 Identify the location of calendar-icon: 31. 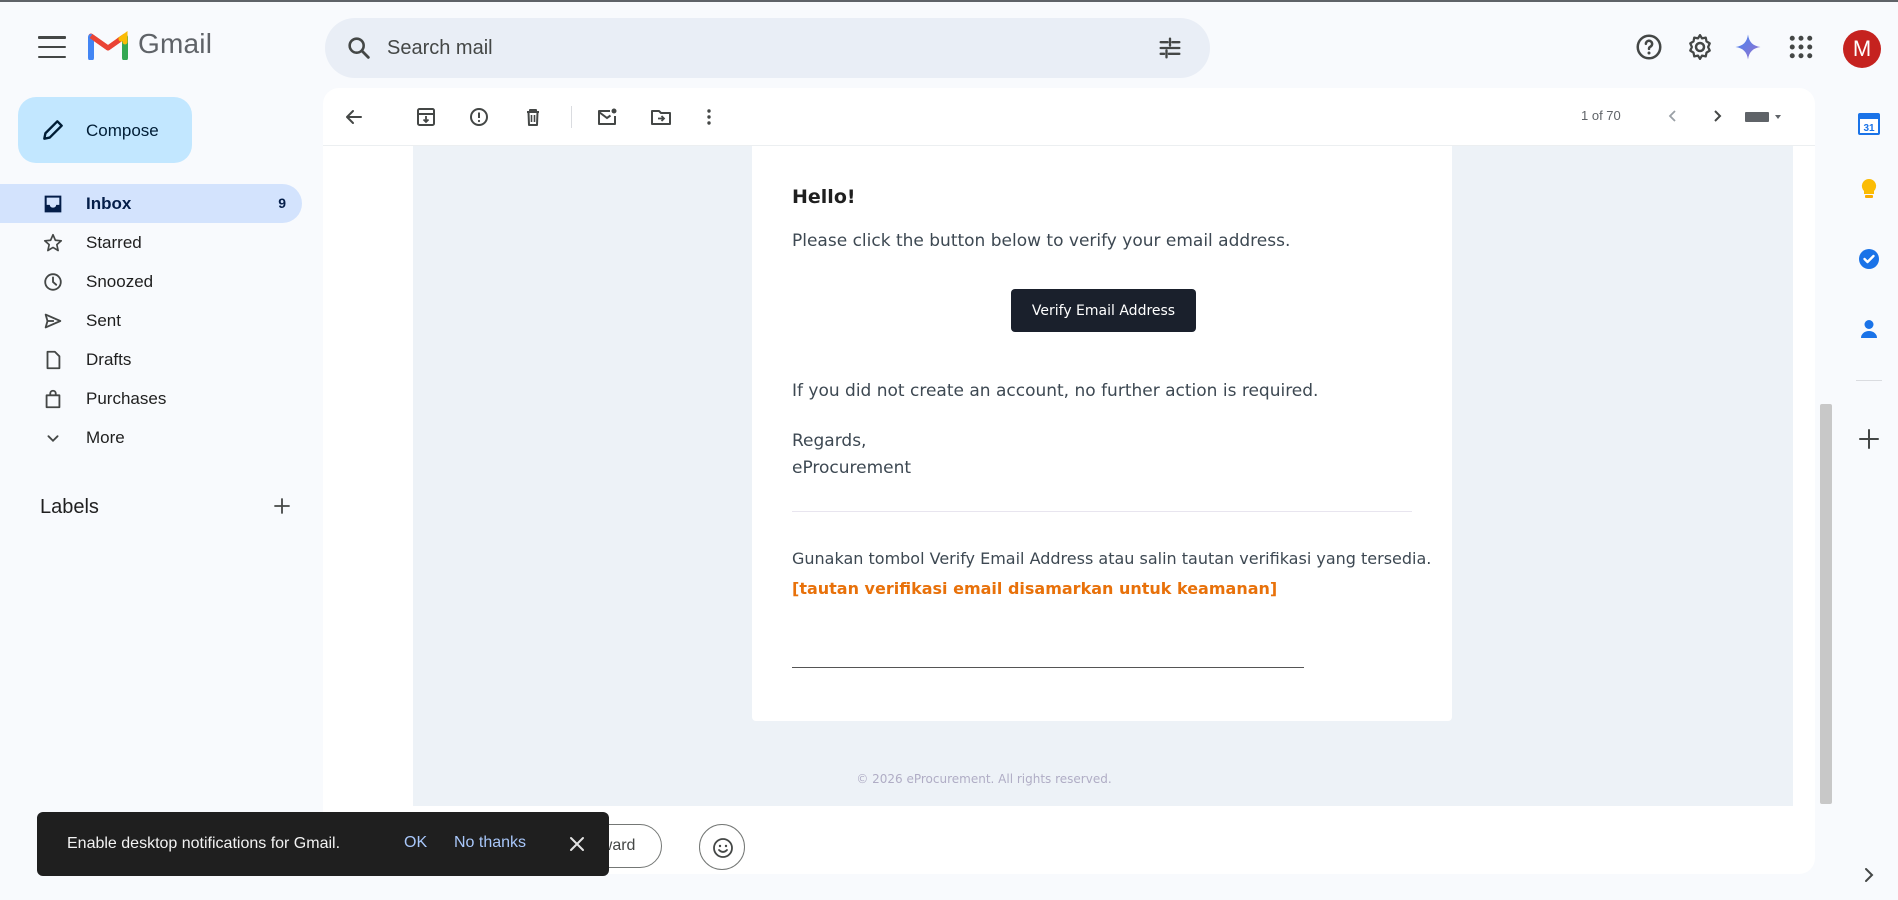
(1869, 124).